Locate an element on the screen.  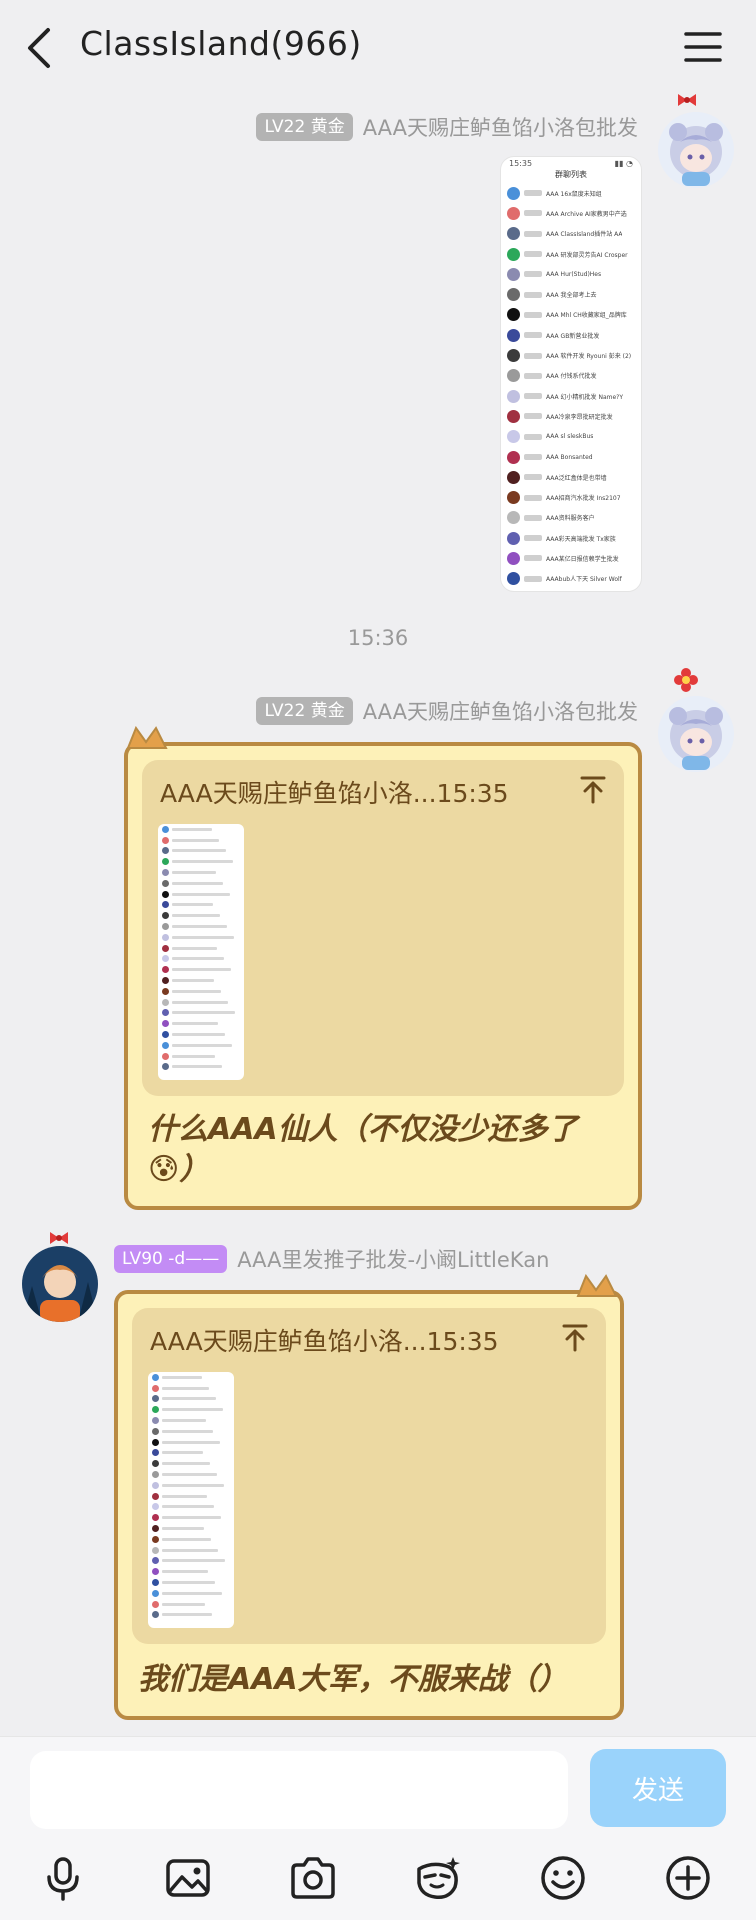
screenshot-list-item: AAA冷泉李昂批研定批发 is located at coordinates (571, 416).